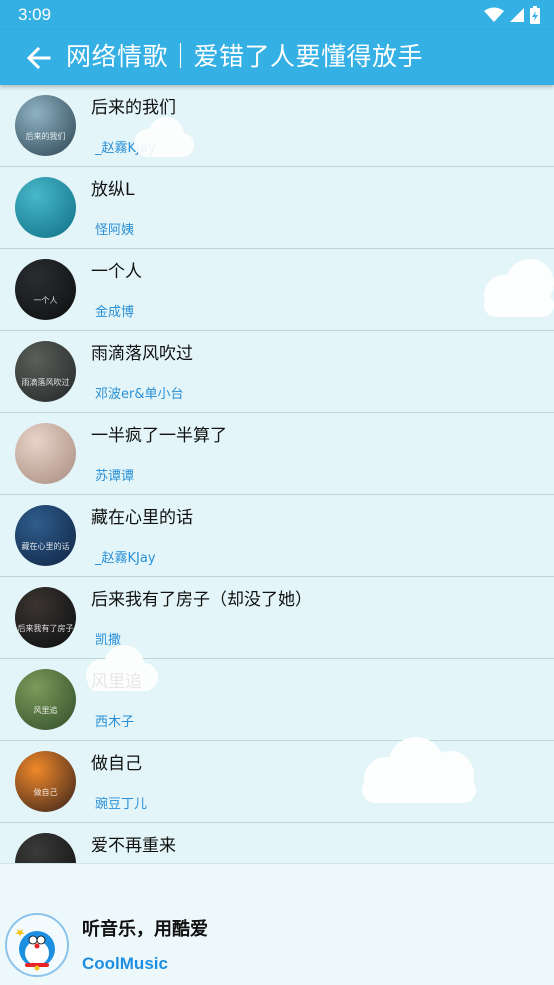 Image resolution: width=554 pixels, height=985 pixels. I want to click on song-artist: 苏谭谭, so click(115, 476).